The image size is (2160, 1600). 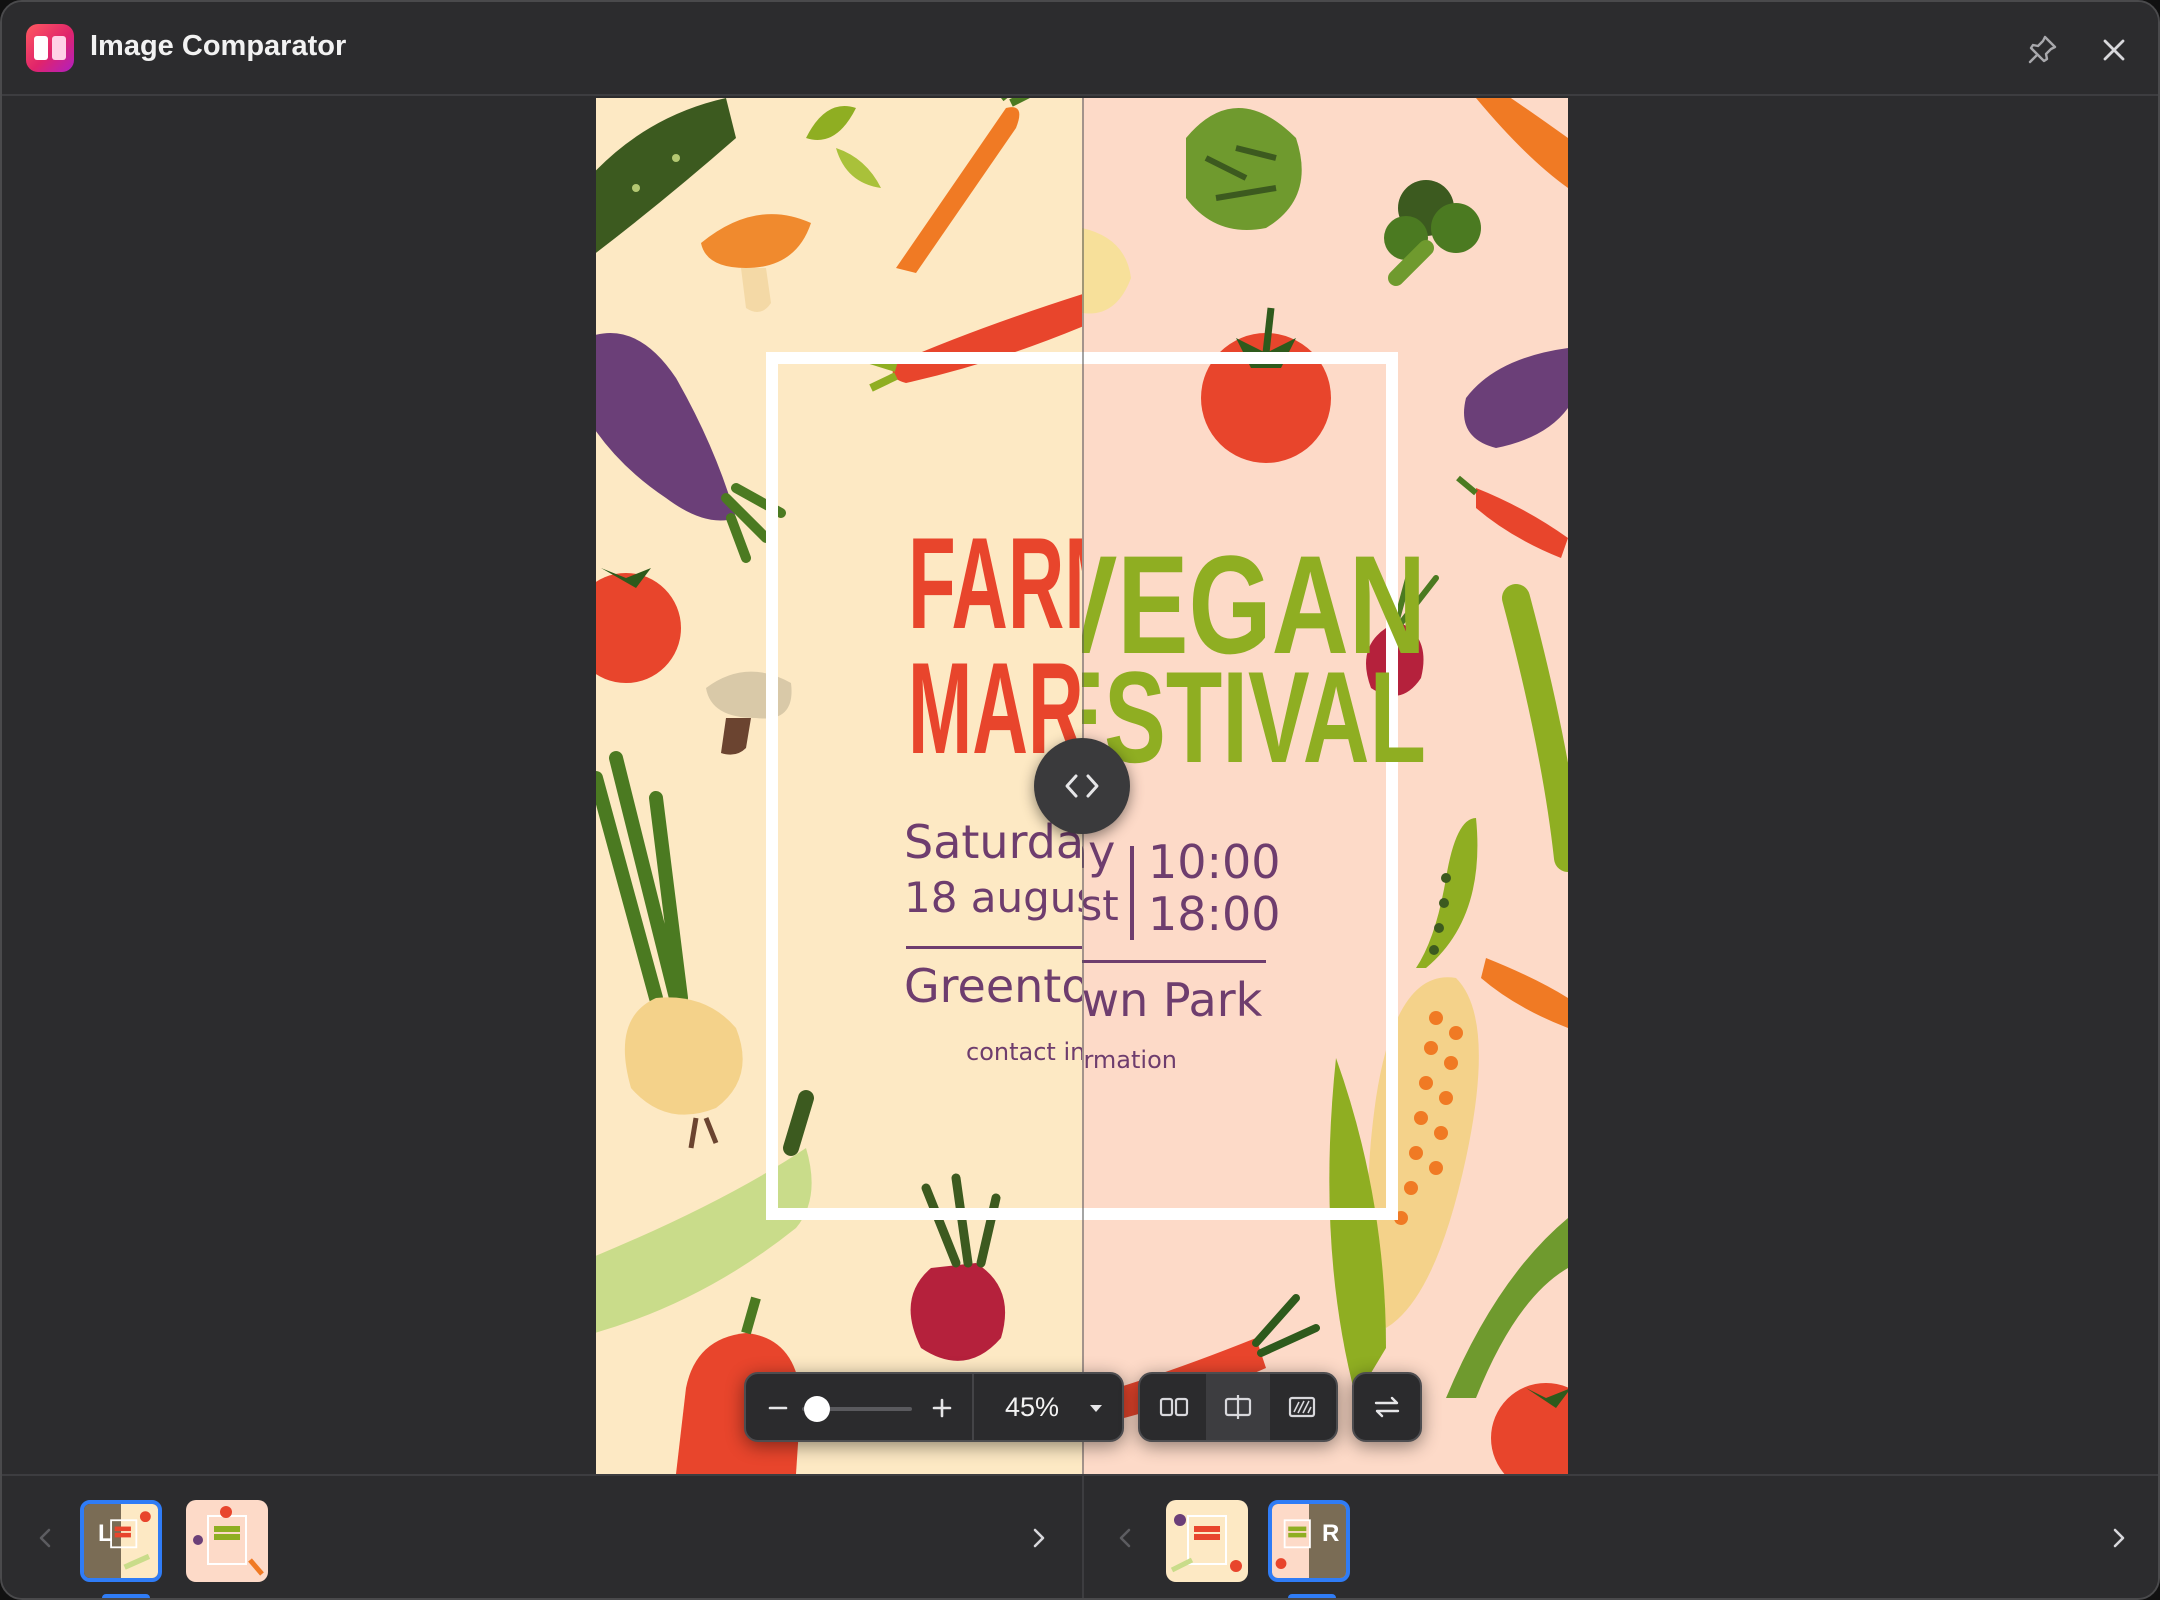 I want to click on title-bar: Image Comparator, so click(x=1080, y=49).